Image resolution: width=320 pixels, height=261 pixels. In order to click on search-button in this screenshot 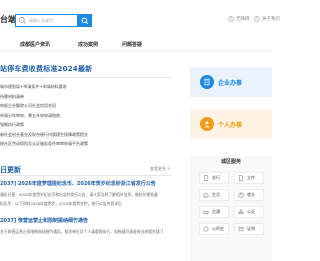, I will do `click(85, 20)`.